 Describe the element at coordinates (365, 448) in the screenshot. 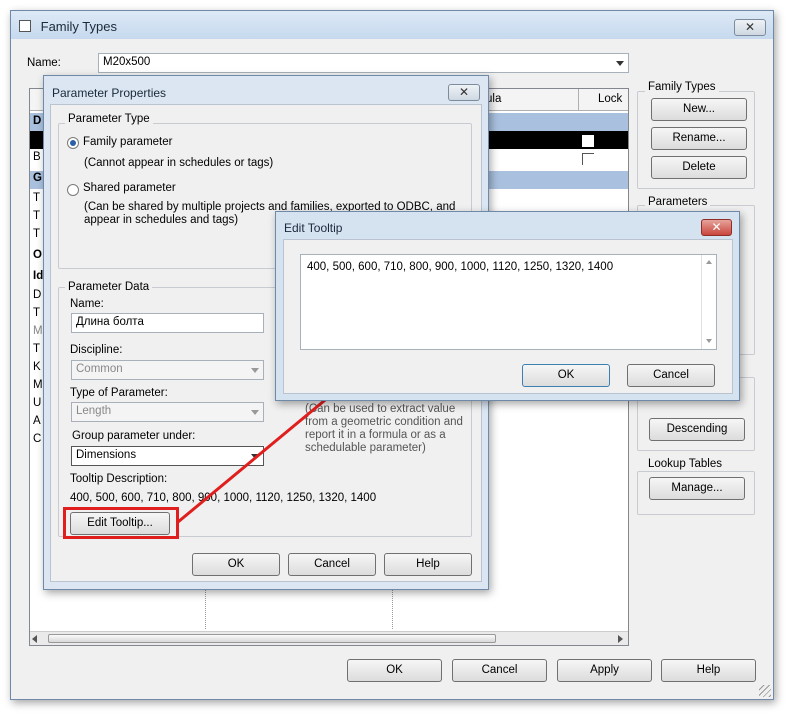

I see `reporting-note-line4: schedulable parameter)` at that location.